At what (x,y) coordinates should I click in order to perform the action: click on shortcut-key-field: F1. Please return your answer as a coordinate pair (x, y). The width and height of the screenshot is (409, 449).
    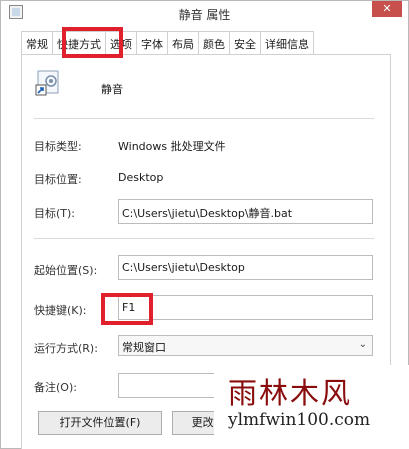
    Looking at the image, I should click on (245, 307).